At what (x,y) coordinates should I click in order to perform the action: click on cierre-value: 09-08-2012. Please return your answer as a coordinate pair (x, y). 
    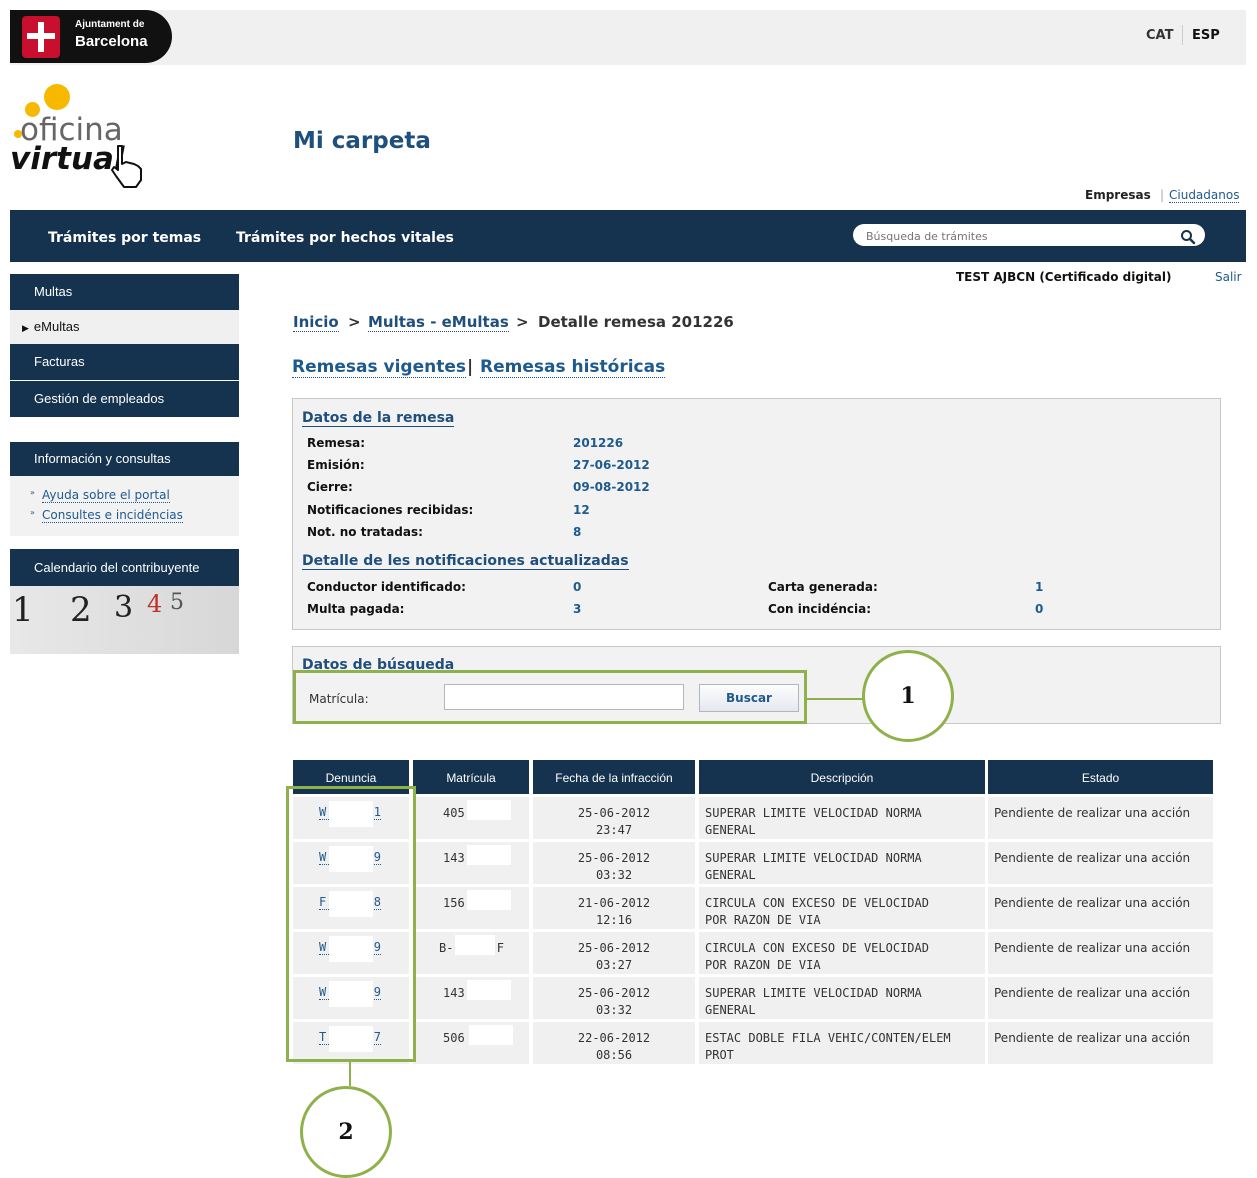
    Looking at the image, I should click on (611, 487).